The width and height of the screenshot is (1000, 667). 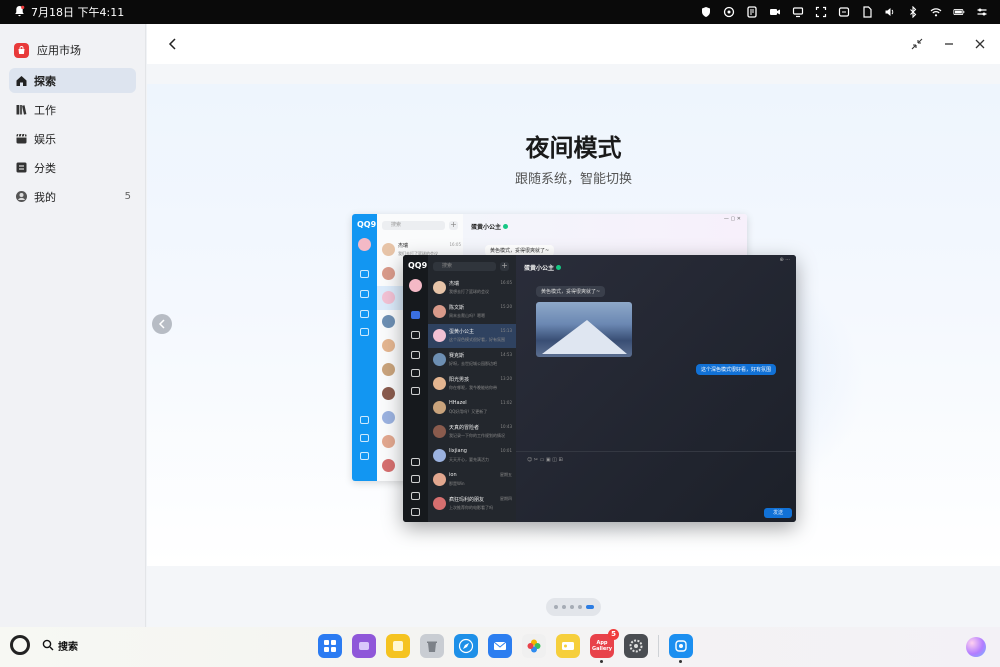 I want to click on contact-name: 天真的冒险者, so click(x=464, y=428).